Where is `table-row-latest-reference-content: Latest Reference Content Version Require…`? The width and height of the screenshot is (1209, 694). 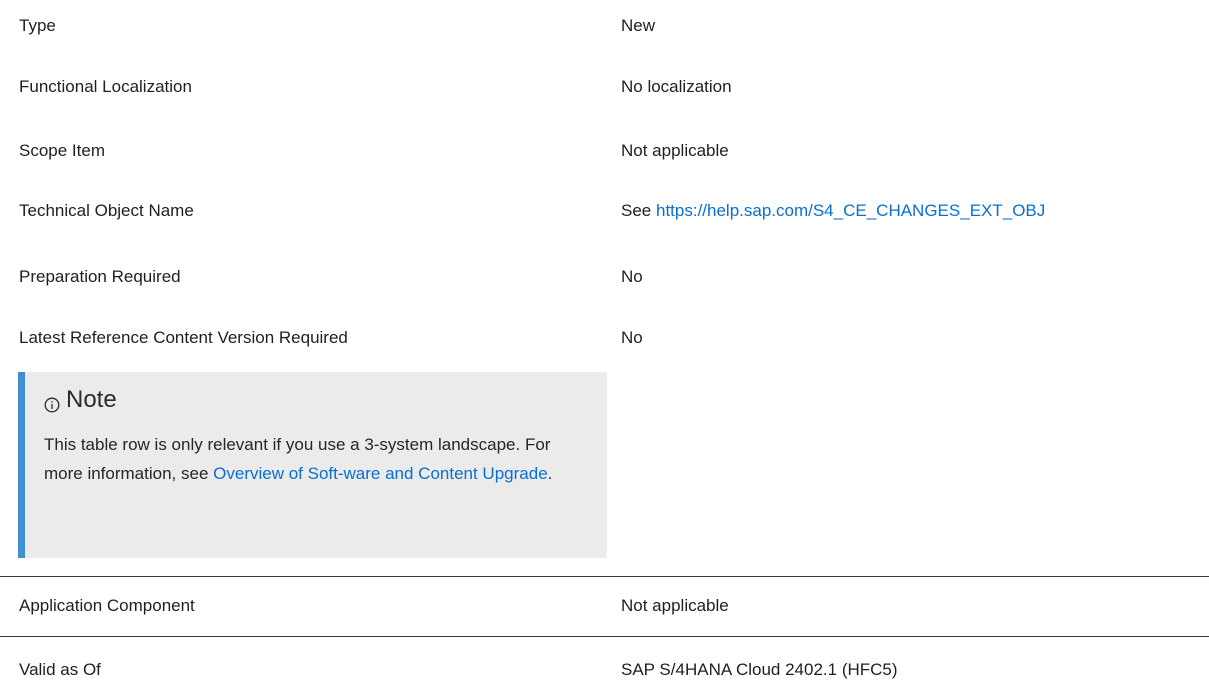
table-row-latest-reference-content: Latest Reference Content Version Require… is located at coordinates (604, 314).